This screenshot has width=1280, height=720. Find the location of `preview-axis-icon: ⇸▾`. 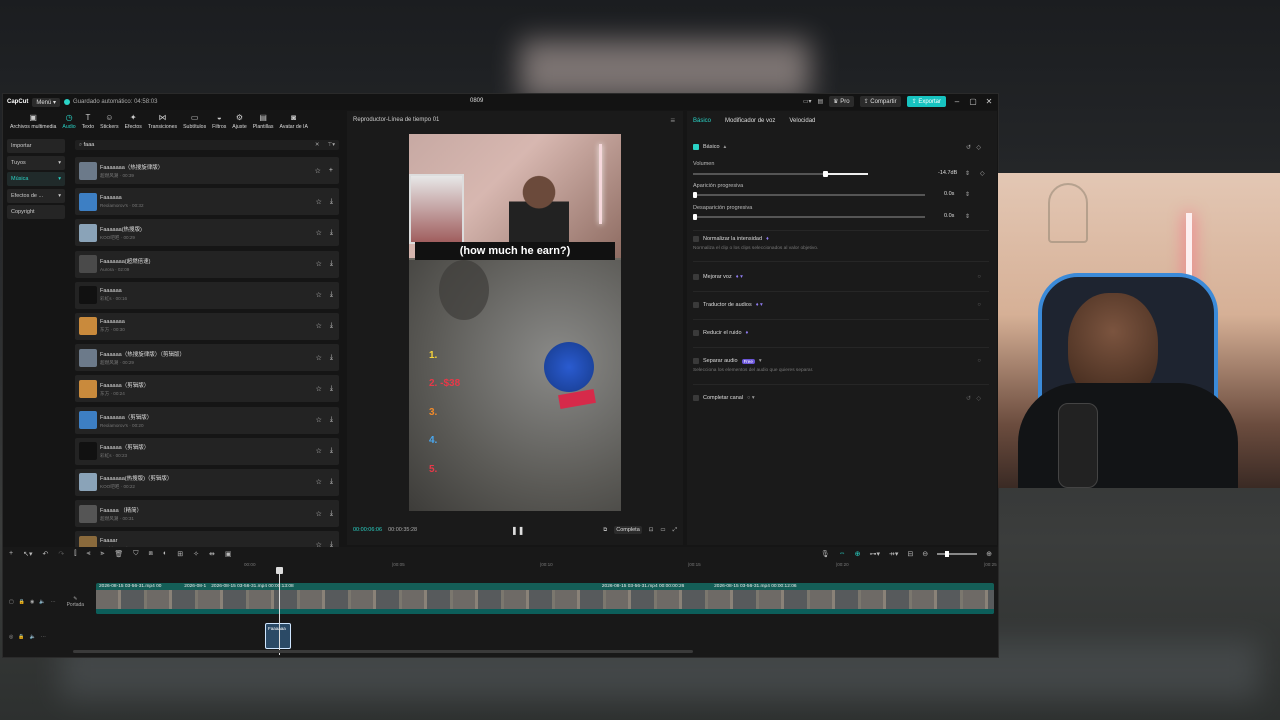

preview-axis-icon: ⇸▾ is located at coordinates (893, 554).